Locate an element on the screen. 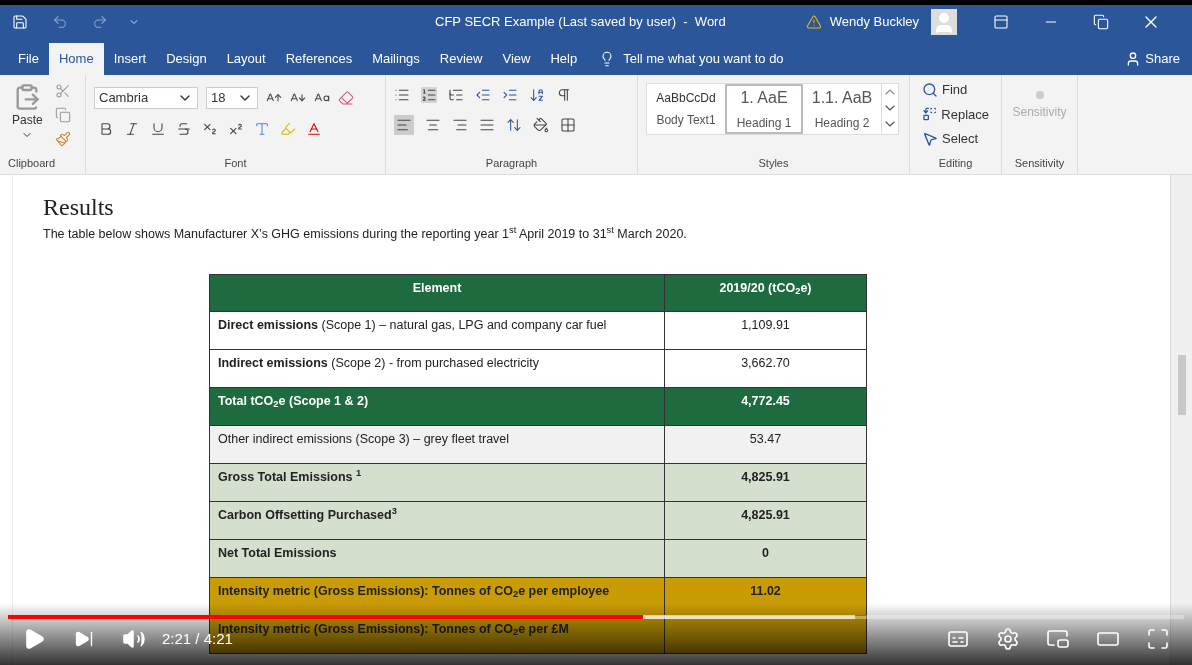 This screenshot has height=665, width=1192. table-cell: Net Total Emissions is located at coordinates (437, 558).